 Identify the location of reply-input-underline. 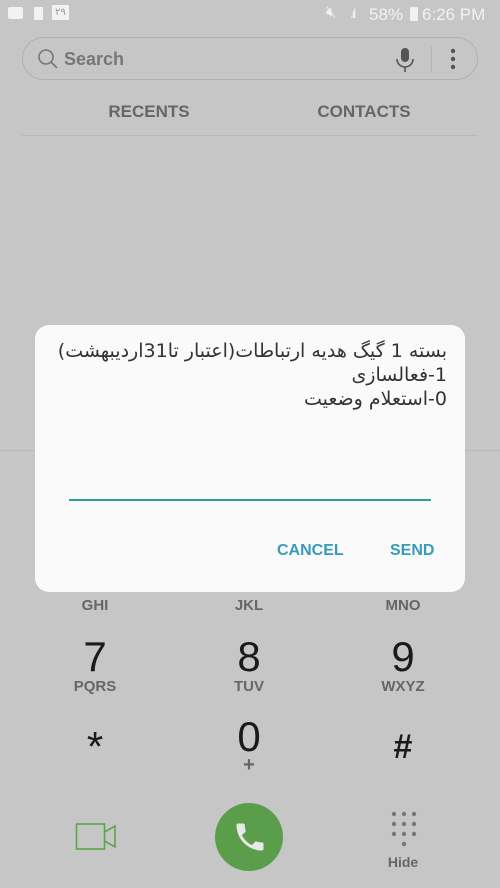
(250, 500).